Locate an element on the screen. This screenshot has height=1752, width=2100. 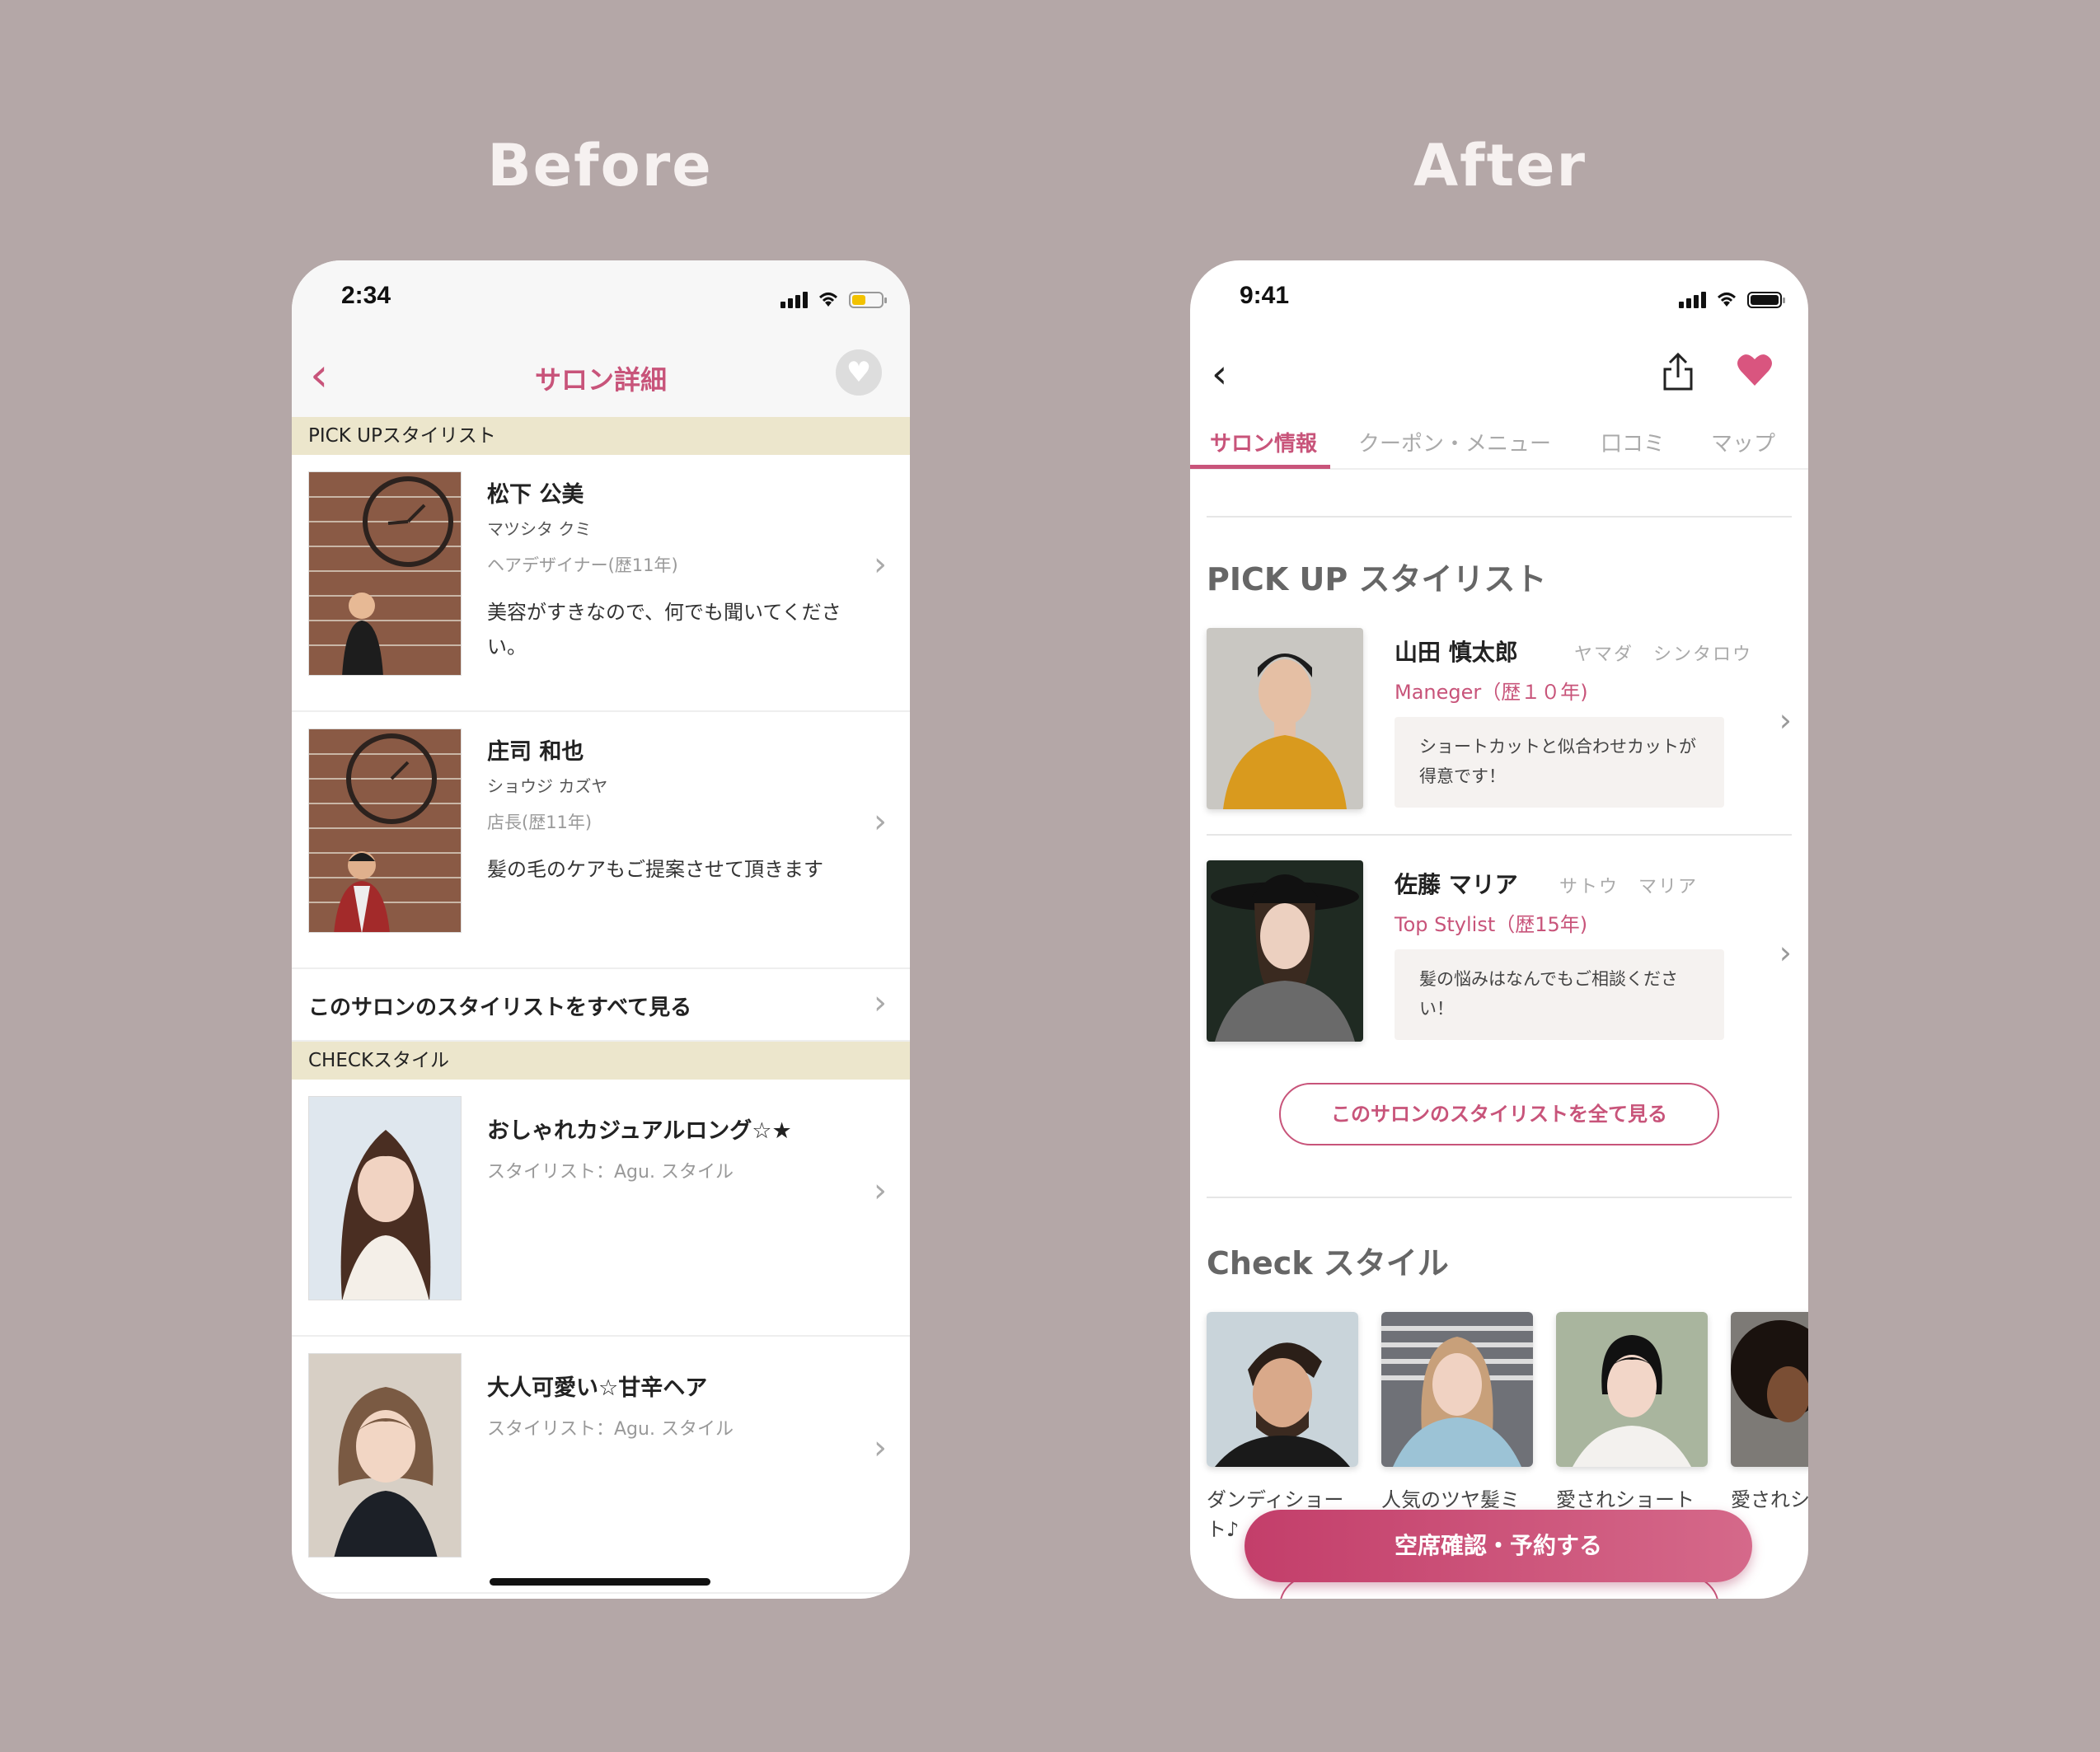
style-item: 愛されシ is located at coordinates (1769, 1413).